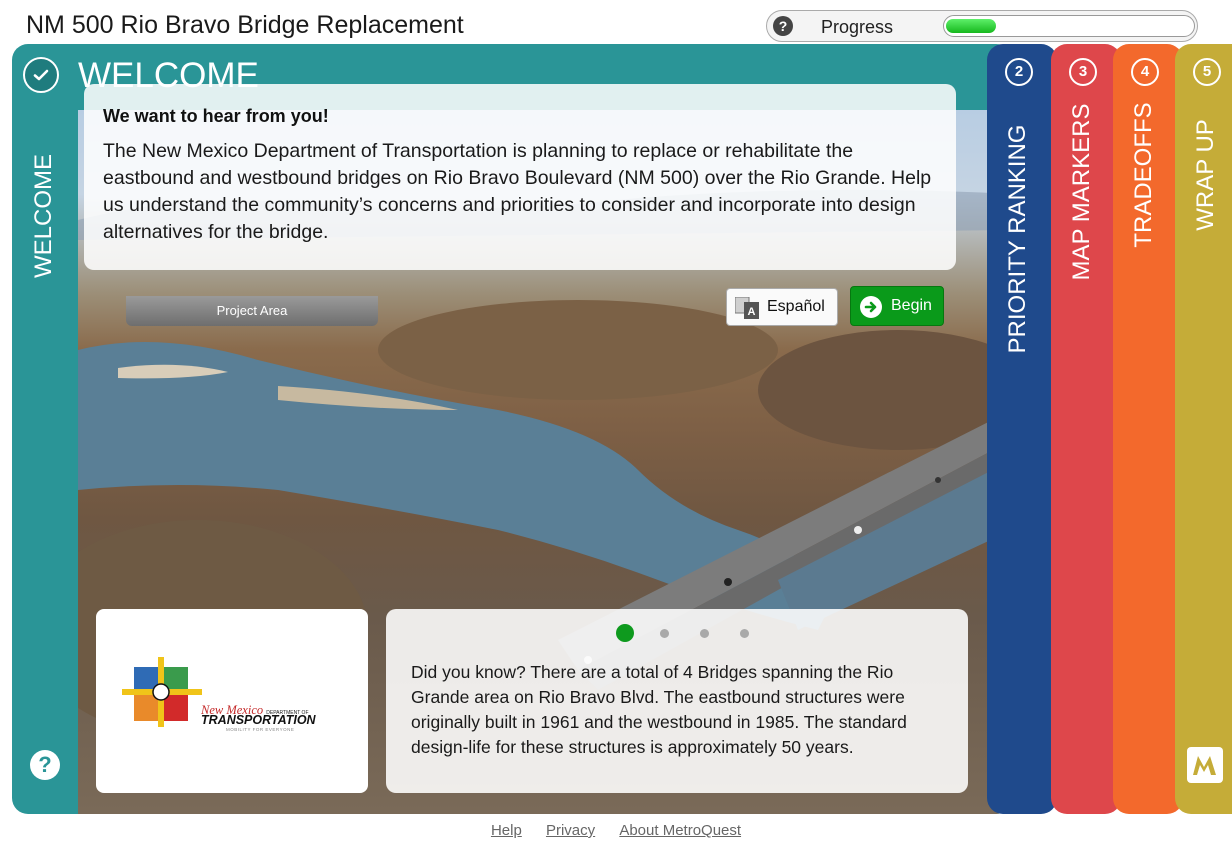 This screenshot has width=1232, height=846. Describe the element at coordinates (871, 307) in the screenshot. I see `arrow-right-icon` at that location.